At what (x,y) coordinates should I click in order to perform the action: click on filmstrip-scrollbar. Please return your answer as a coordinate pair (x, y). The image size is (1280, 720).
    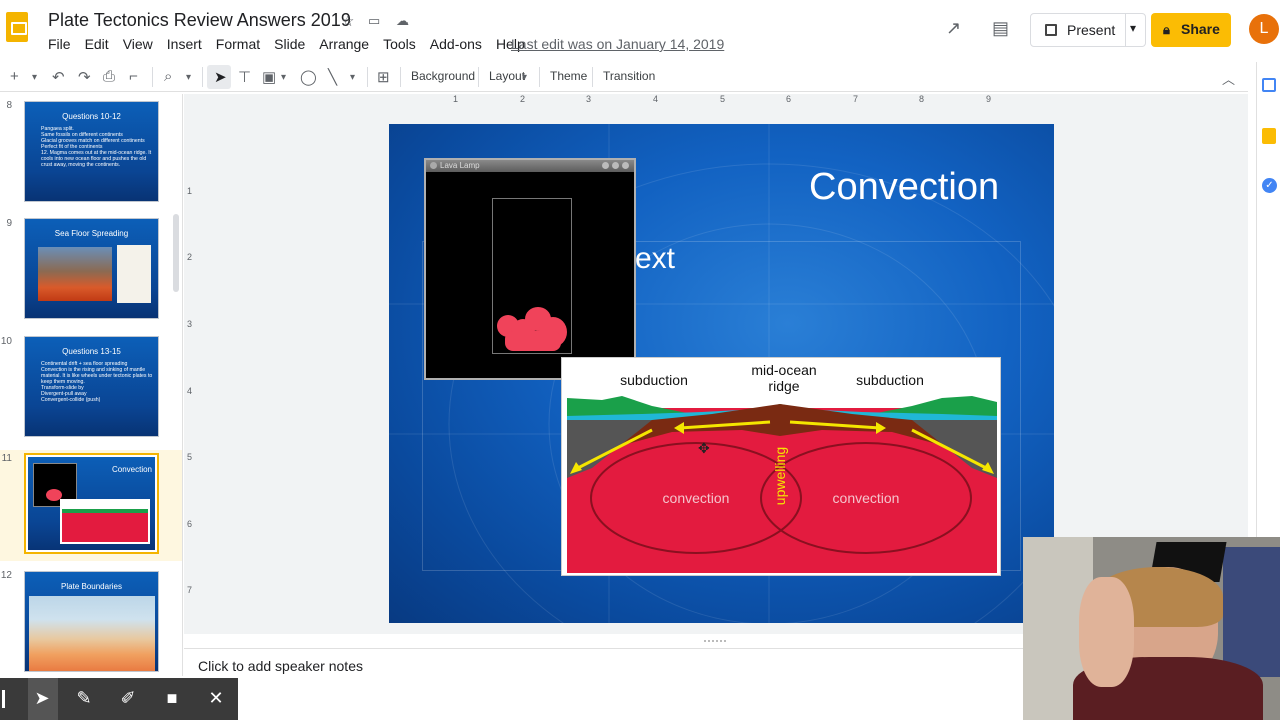
    Looking at the image, I should click on (176, 253).